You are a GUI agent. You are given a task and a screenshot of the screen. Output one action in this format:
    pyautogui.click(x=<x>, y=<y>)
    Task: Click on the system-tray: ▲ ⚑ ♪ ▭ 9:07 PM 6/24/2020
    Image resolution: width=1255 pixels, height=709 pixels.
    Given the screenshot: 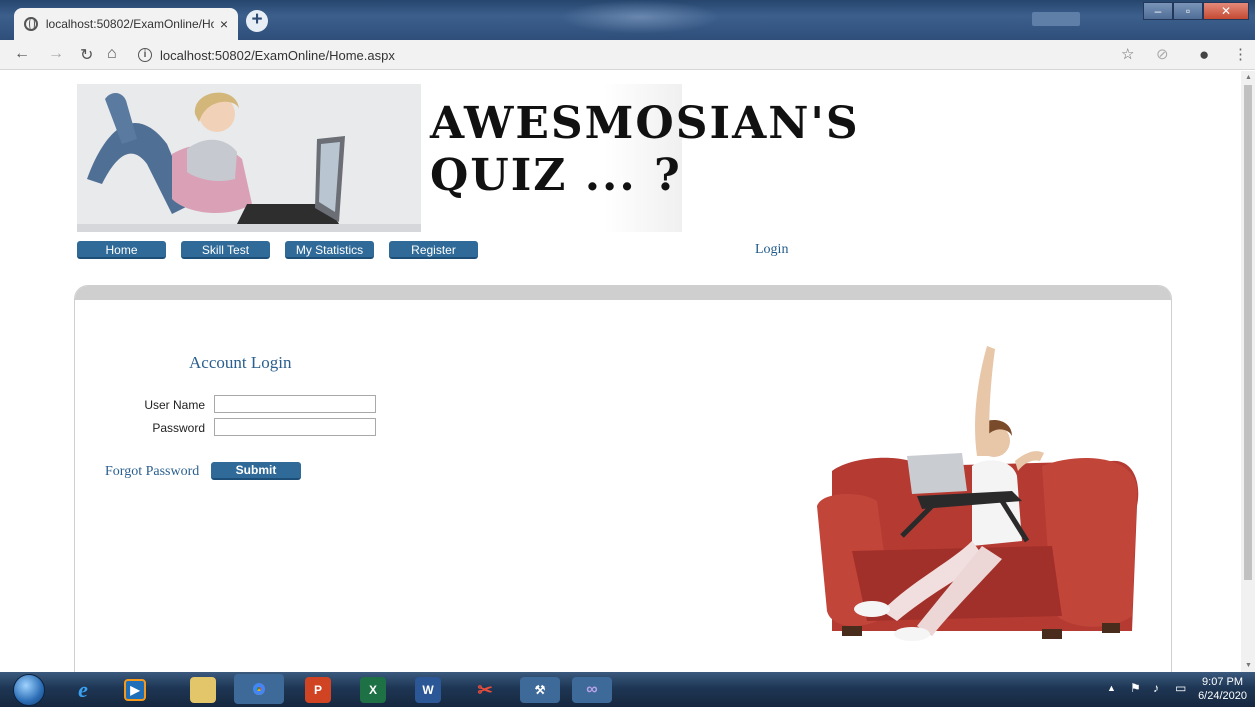 What is the action you would take?
    pyautogui.click(x=1175, y=689)
    